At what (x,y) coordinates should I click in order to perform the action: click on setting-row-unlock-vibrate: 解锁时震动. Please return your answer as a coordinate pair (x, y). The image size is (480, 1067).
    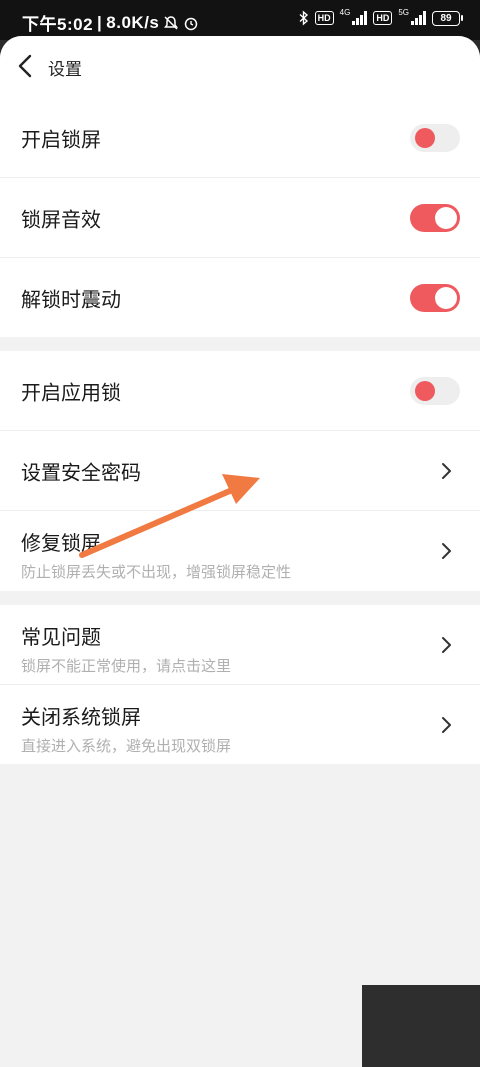
    Looking at the image, I should click on (240, 297).